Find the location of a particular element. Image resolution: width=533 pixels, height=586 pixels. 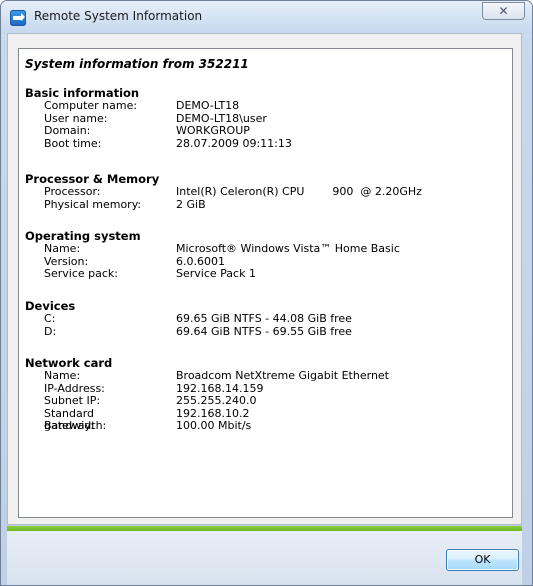

row-label: C: is located at coordinates (50, 318).